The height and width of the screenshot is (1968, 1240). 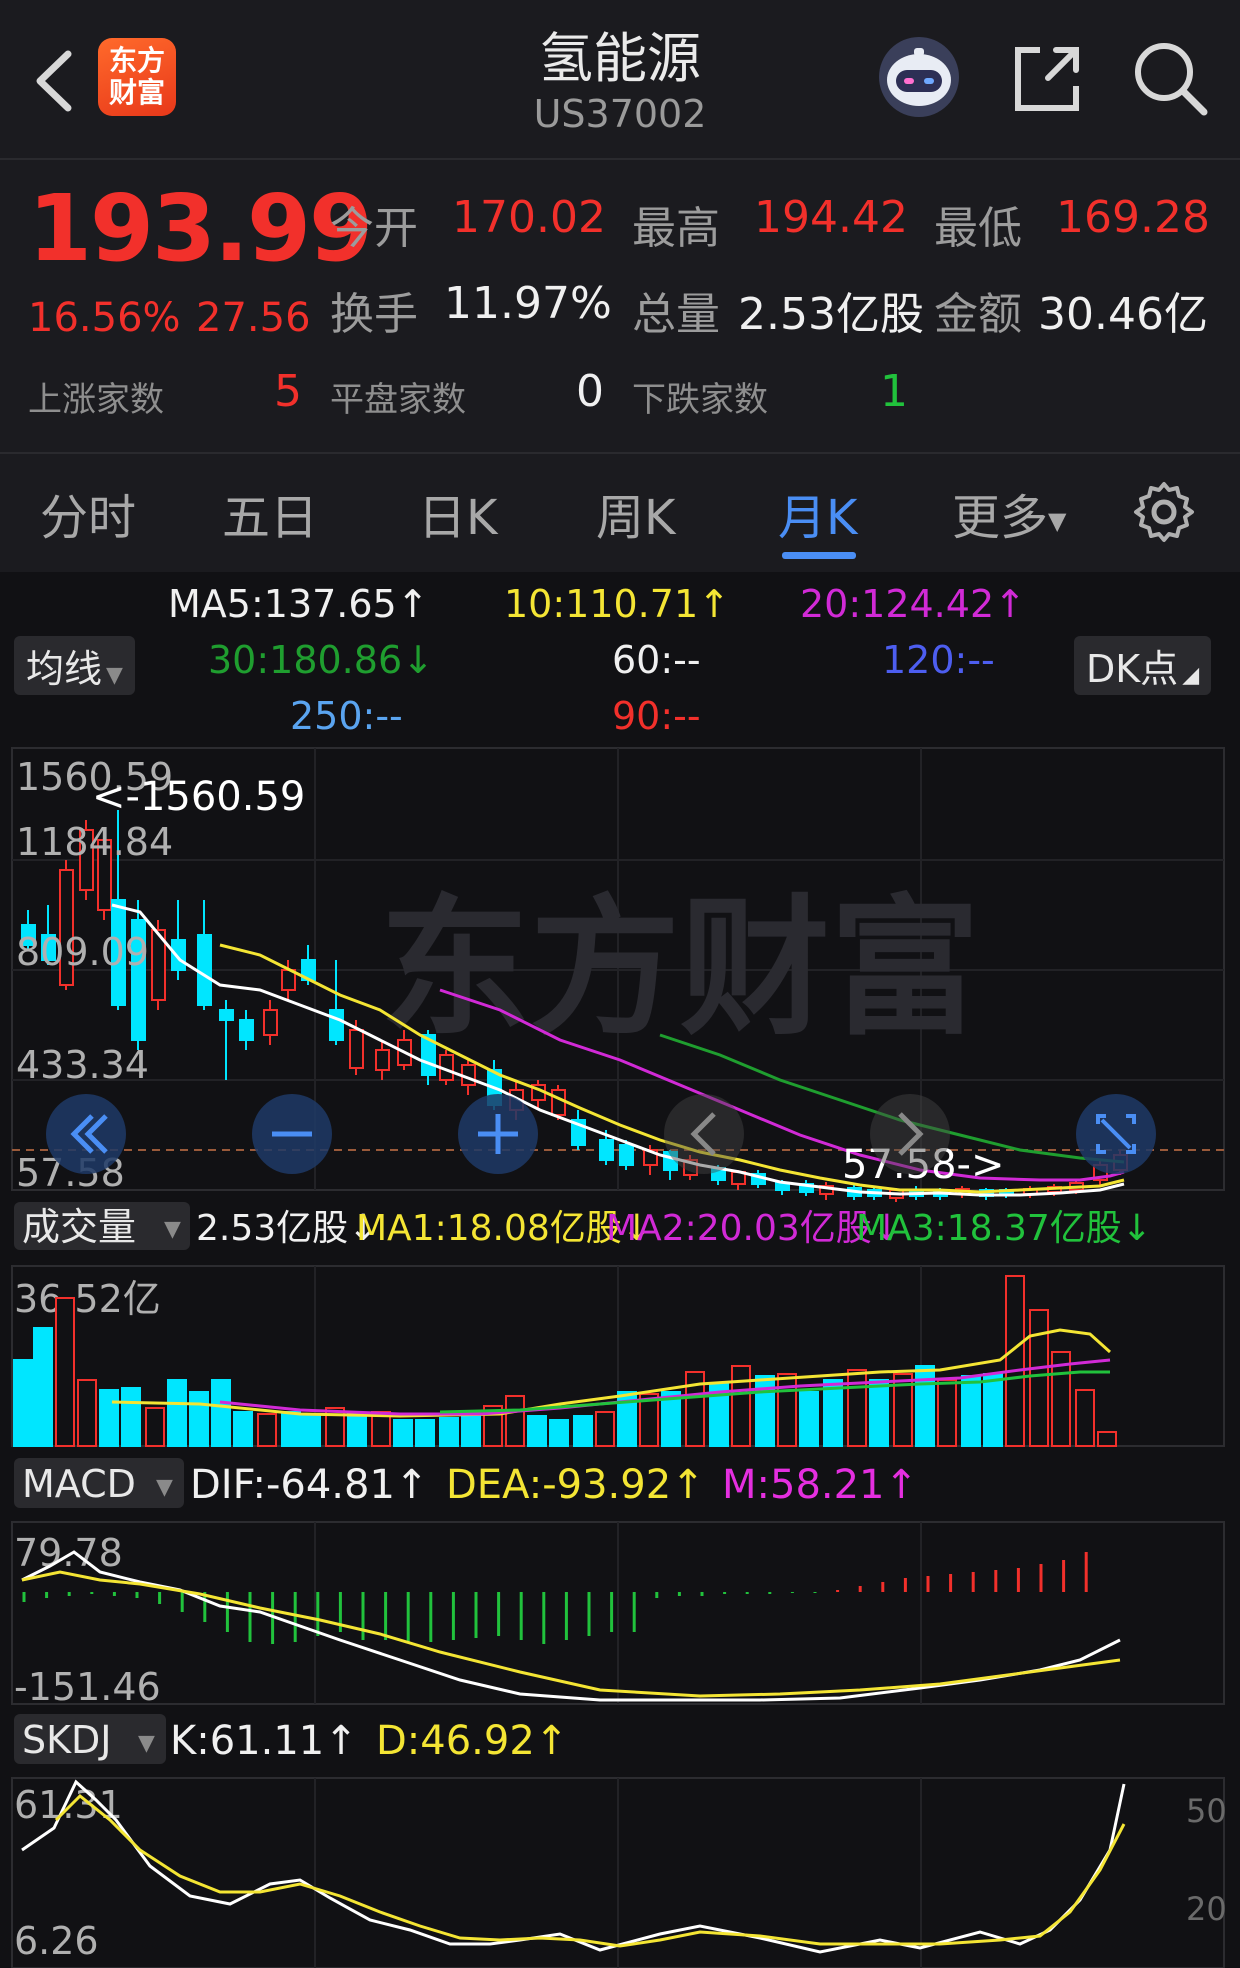 What do you see at coordinates (1164, 512) in the screenshot?
I see `settings-gear-icon` at bounding box center [1164, 512].